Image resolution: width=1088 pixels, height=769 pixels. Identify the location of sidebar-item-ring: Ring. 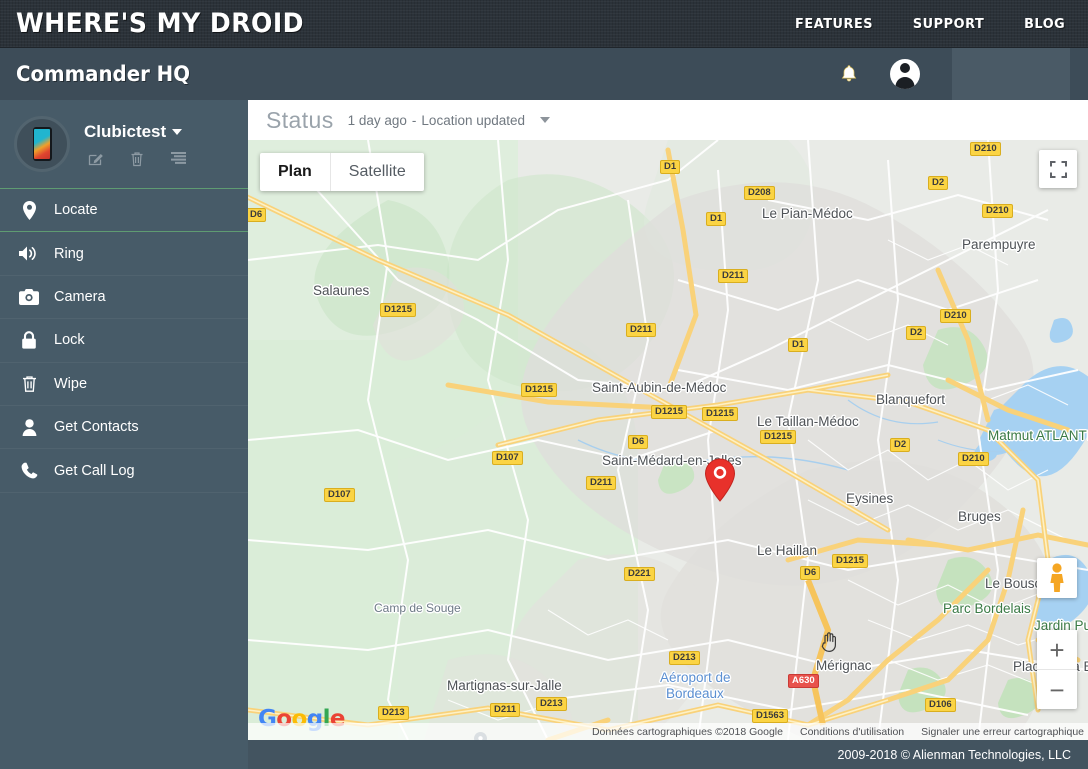
(124, 254).